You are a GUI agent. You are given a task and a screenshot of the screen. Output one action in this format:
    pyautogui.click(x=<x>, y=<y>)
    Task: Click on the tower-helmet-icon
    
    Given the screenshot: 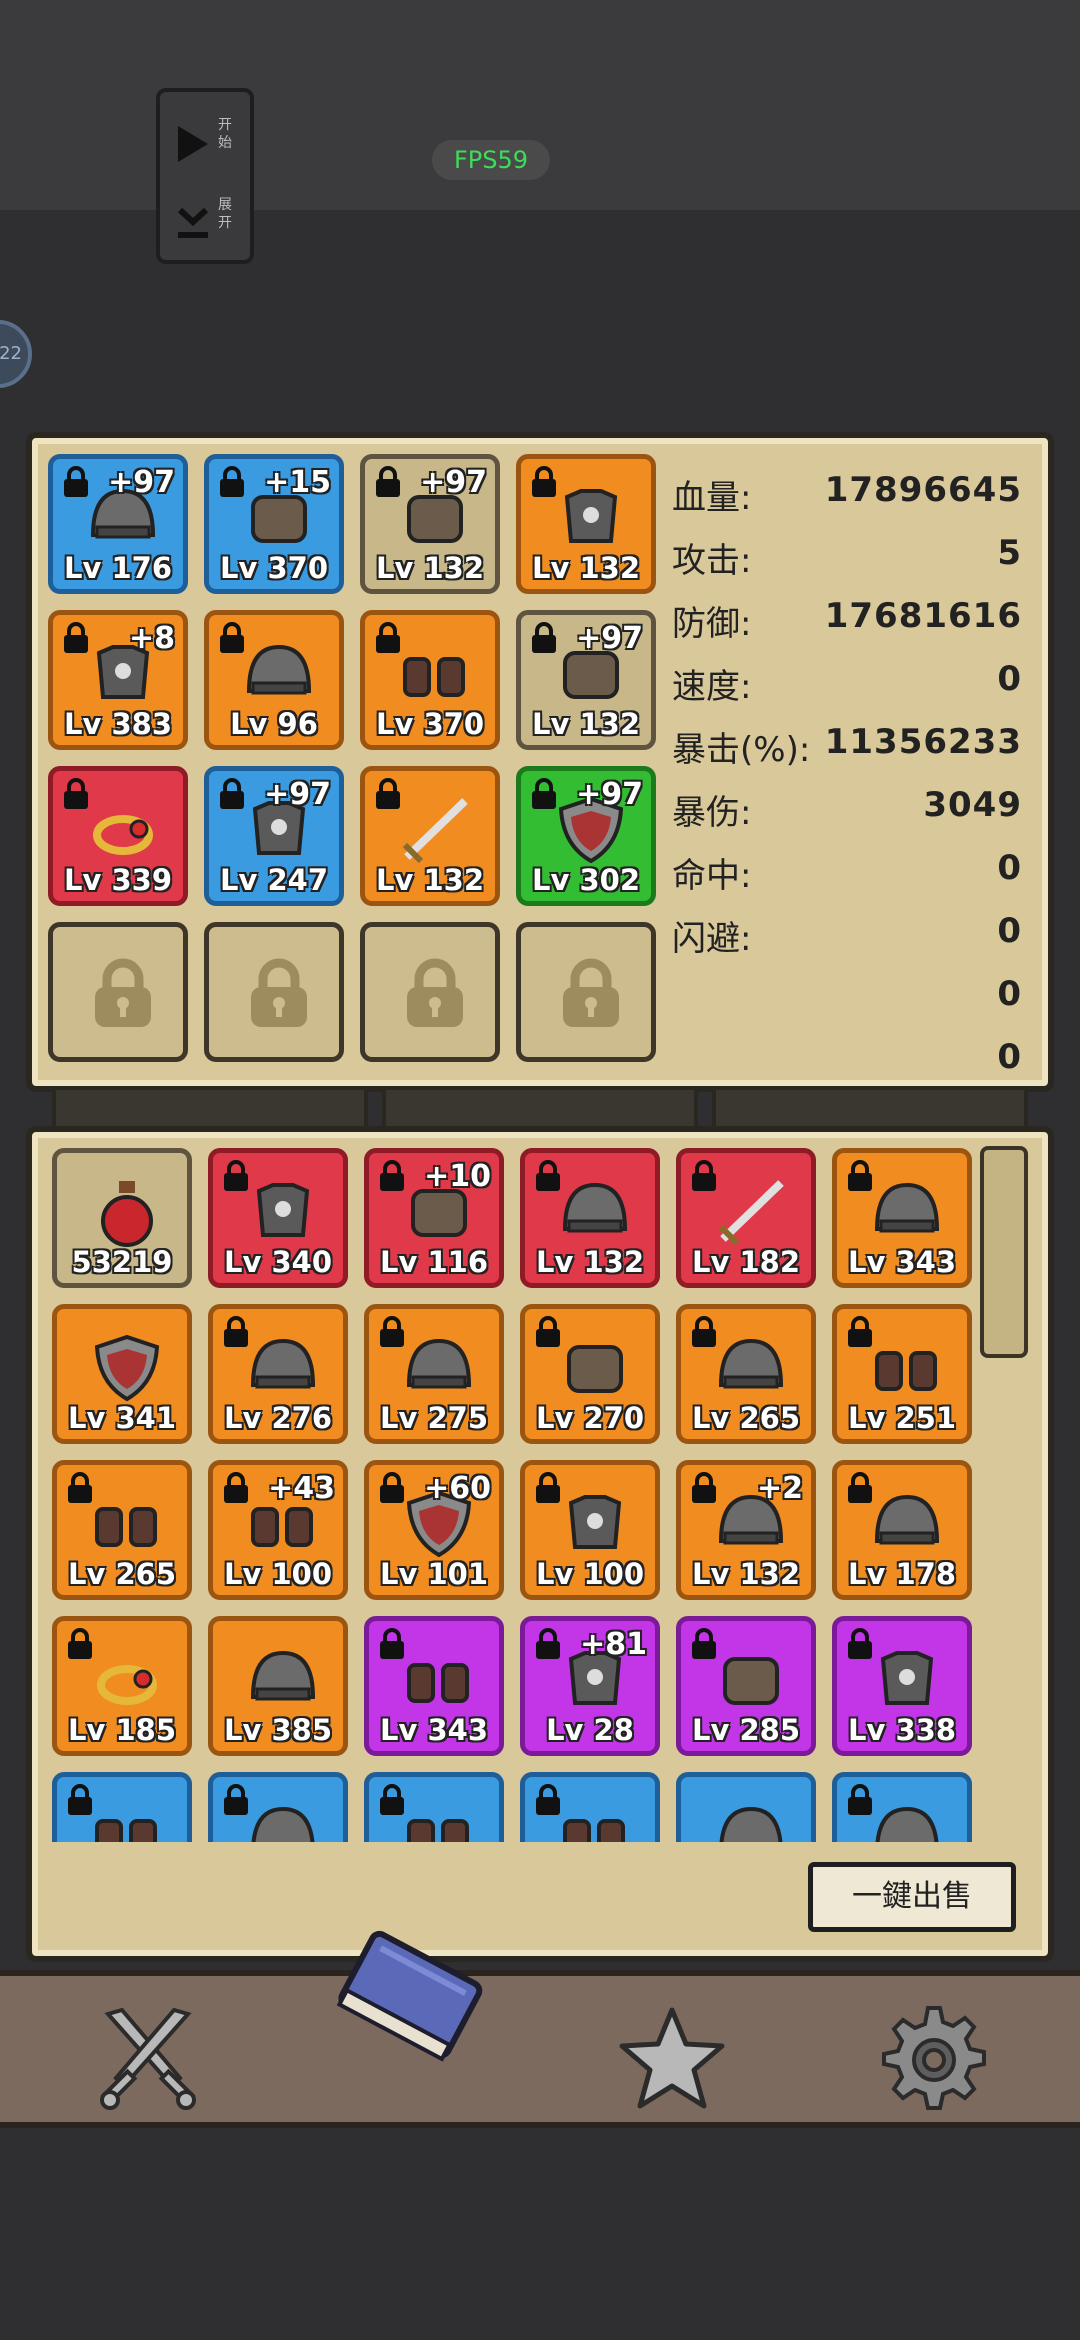 What is the action you would take?
    pyautogui.click(x=283, y=1824)
    